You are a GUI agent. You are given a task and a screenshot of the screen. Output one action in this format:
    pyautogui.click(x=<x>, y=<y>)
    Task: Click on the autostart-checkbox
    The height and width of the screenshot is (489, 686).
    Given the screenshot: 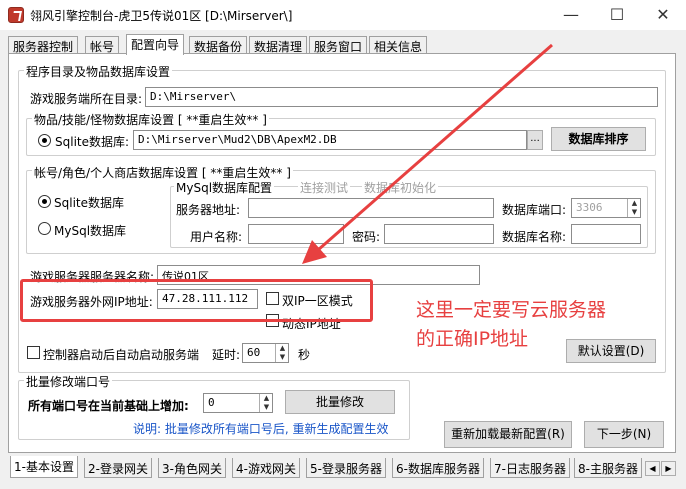 What is the action you would take?
    pyautogui.click(x=33, y=352)
    